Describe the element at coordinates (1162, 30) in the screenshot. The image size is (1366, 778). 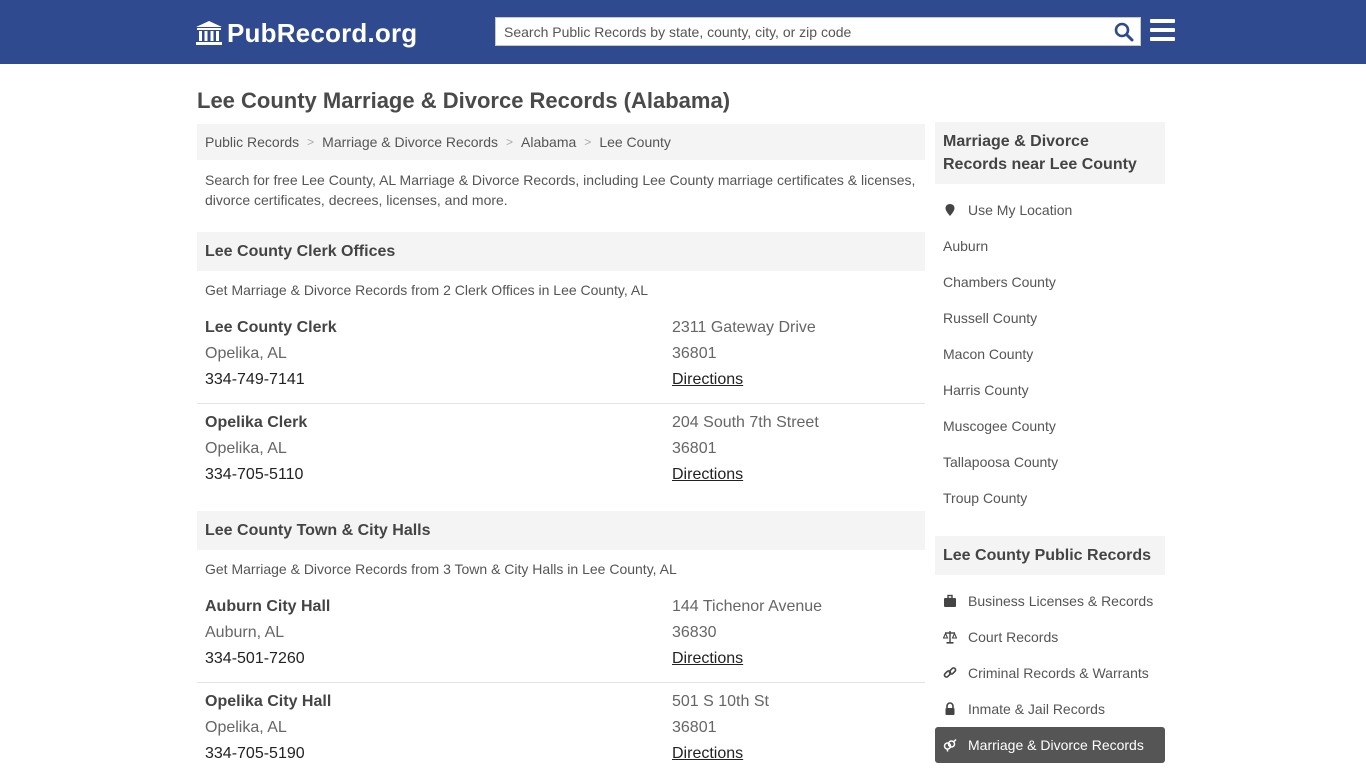
I see `hamburger-menu-icon` at that location.